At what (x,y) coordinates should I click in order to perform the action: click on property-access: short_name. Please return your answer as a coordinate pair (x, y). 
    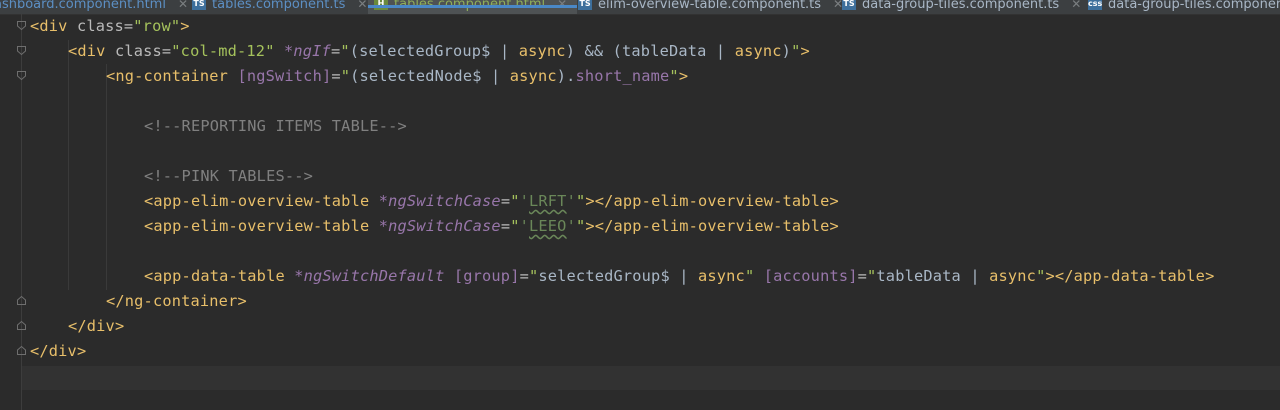
    Looking at the image, I should click on (622, 76).